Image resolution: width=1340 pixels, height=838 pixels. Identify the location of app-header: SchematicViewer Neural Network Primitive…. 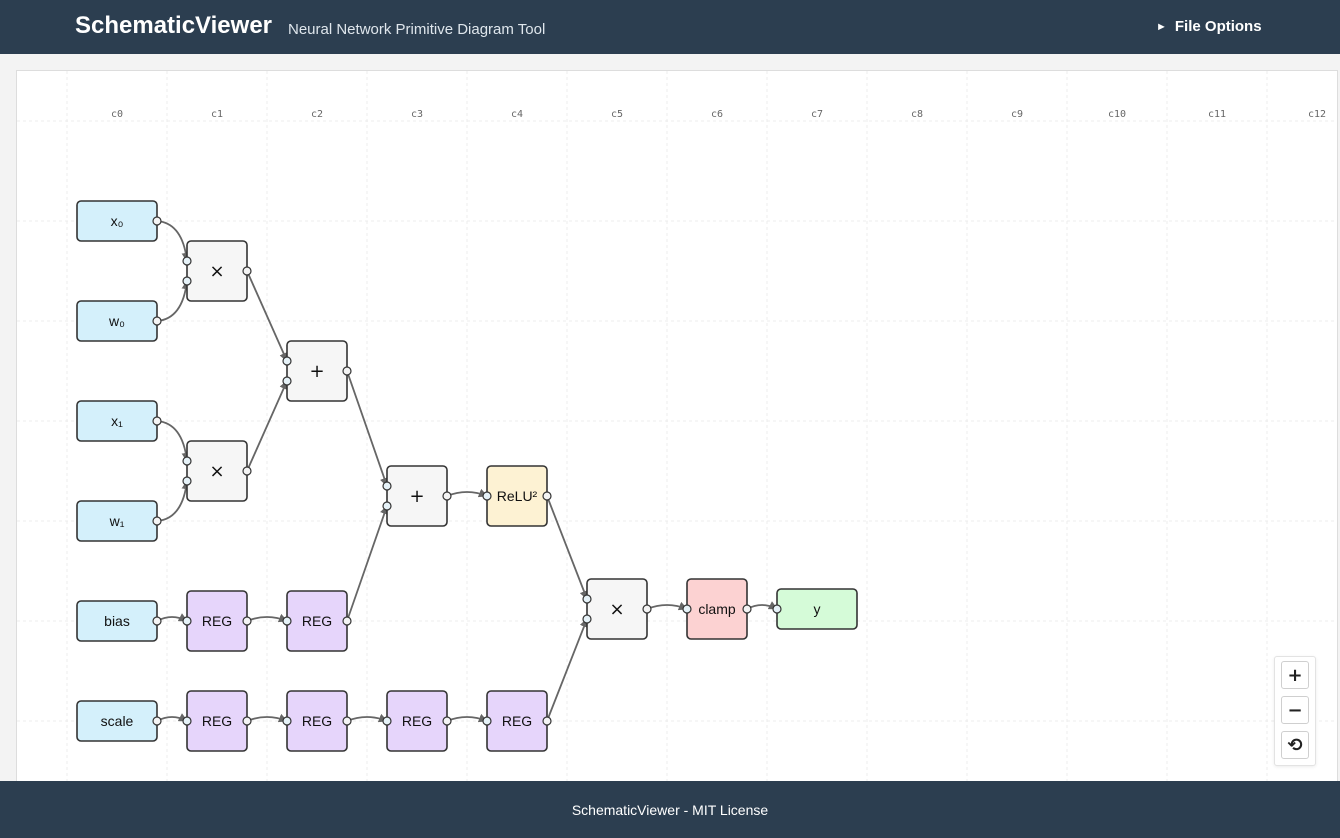
(670, 27).